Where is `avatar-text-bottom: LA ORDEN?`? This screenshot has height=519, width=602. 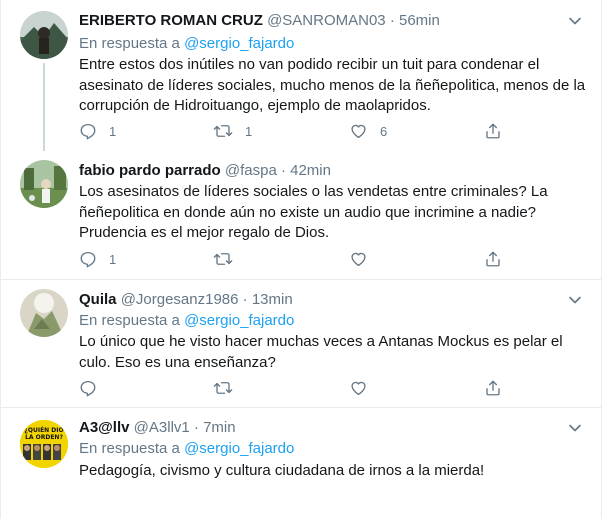 avatar-text-bottom: LA ORDEN? is located at coordinates (44, 437).